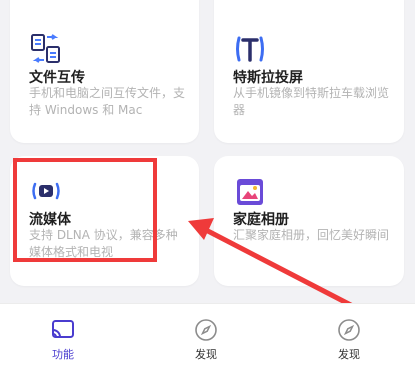 Image resolution: width=415 pixels, height=375 pixels. Describe the element at coordinates (250, 49) in the screenshot. I see `tesla-icon` at that location.